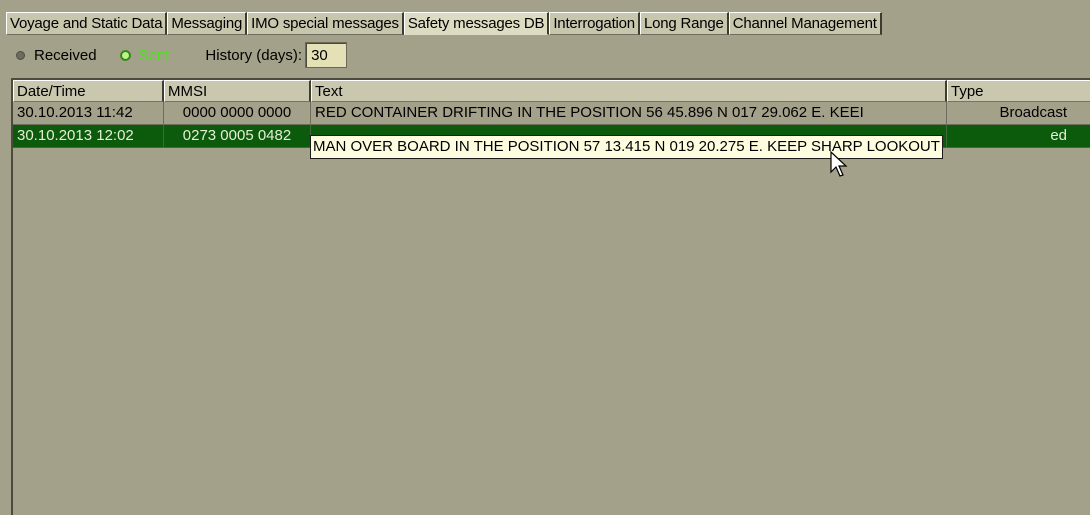 This screenshot has width=1090, height=515. Describe the element at coordinates (1018, 136) in the screenshot. I see `cell-type: ed` at that location.